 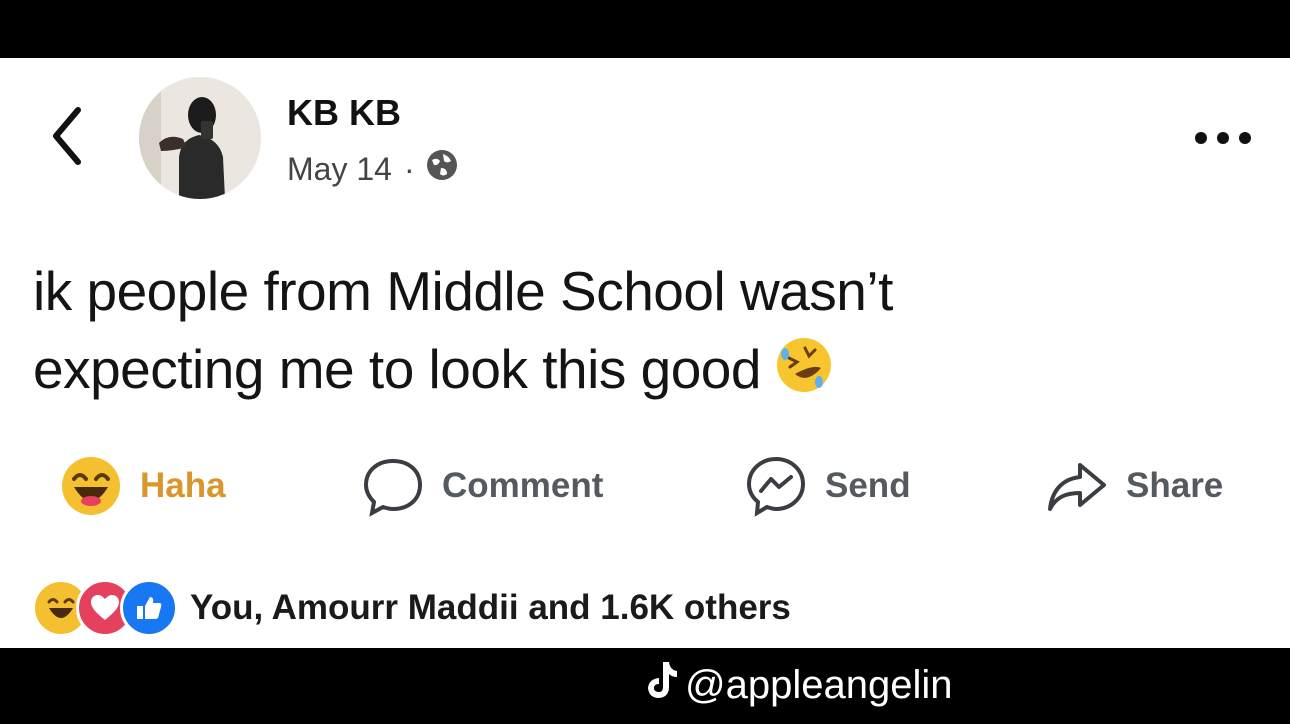 What do you see at coordinates (91, 486) in the screenshot?
I see `haha-emoji-icon` at bounding box center [91, 486].